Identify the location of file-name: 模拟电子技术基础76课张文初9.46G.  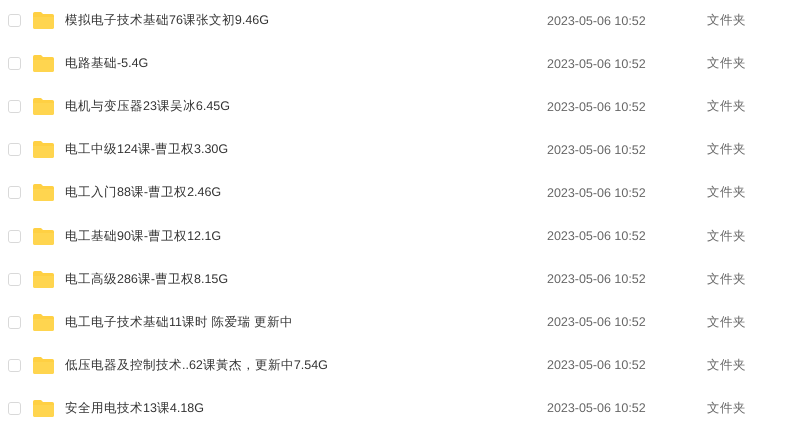
(306, 21).